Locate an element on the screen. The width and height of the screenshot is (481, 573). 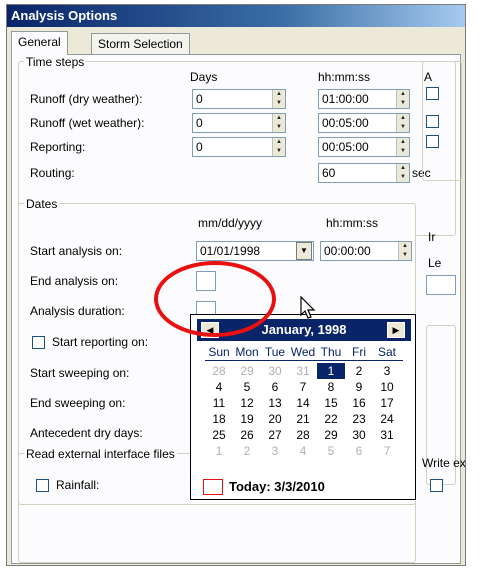
tab-storm-selection: Storm Selection is located at coordinates (140, 43).